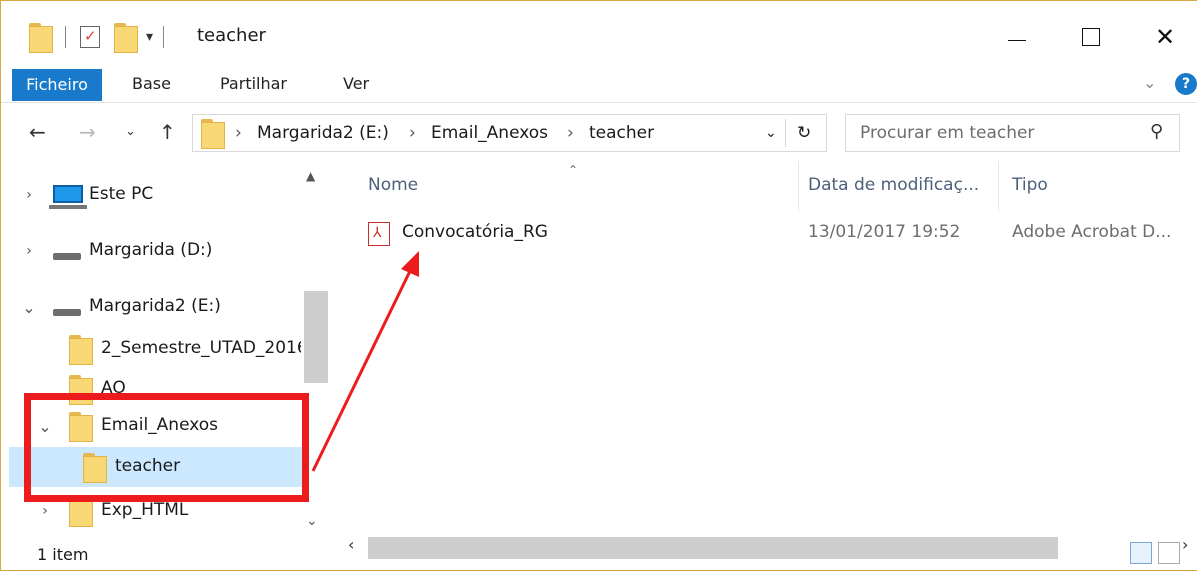 This screenshot has height=571, width=1197. I want to click on annotation-arrow, so click(365, 361).